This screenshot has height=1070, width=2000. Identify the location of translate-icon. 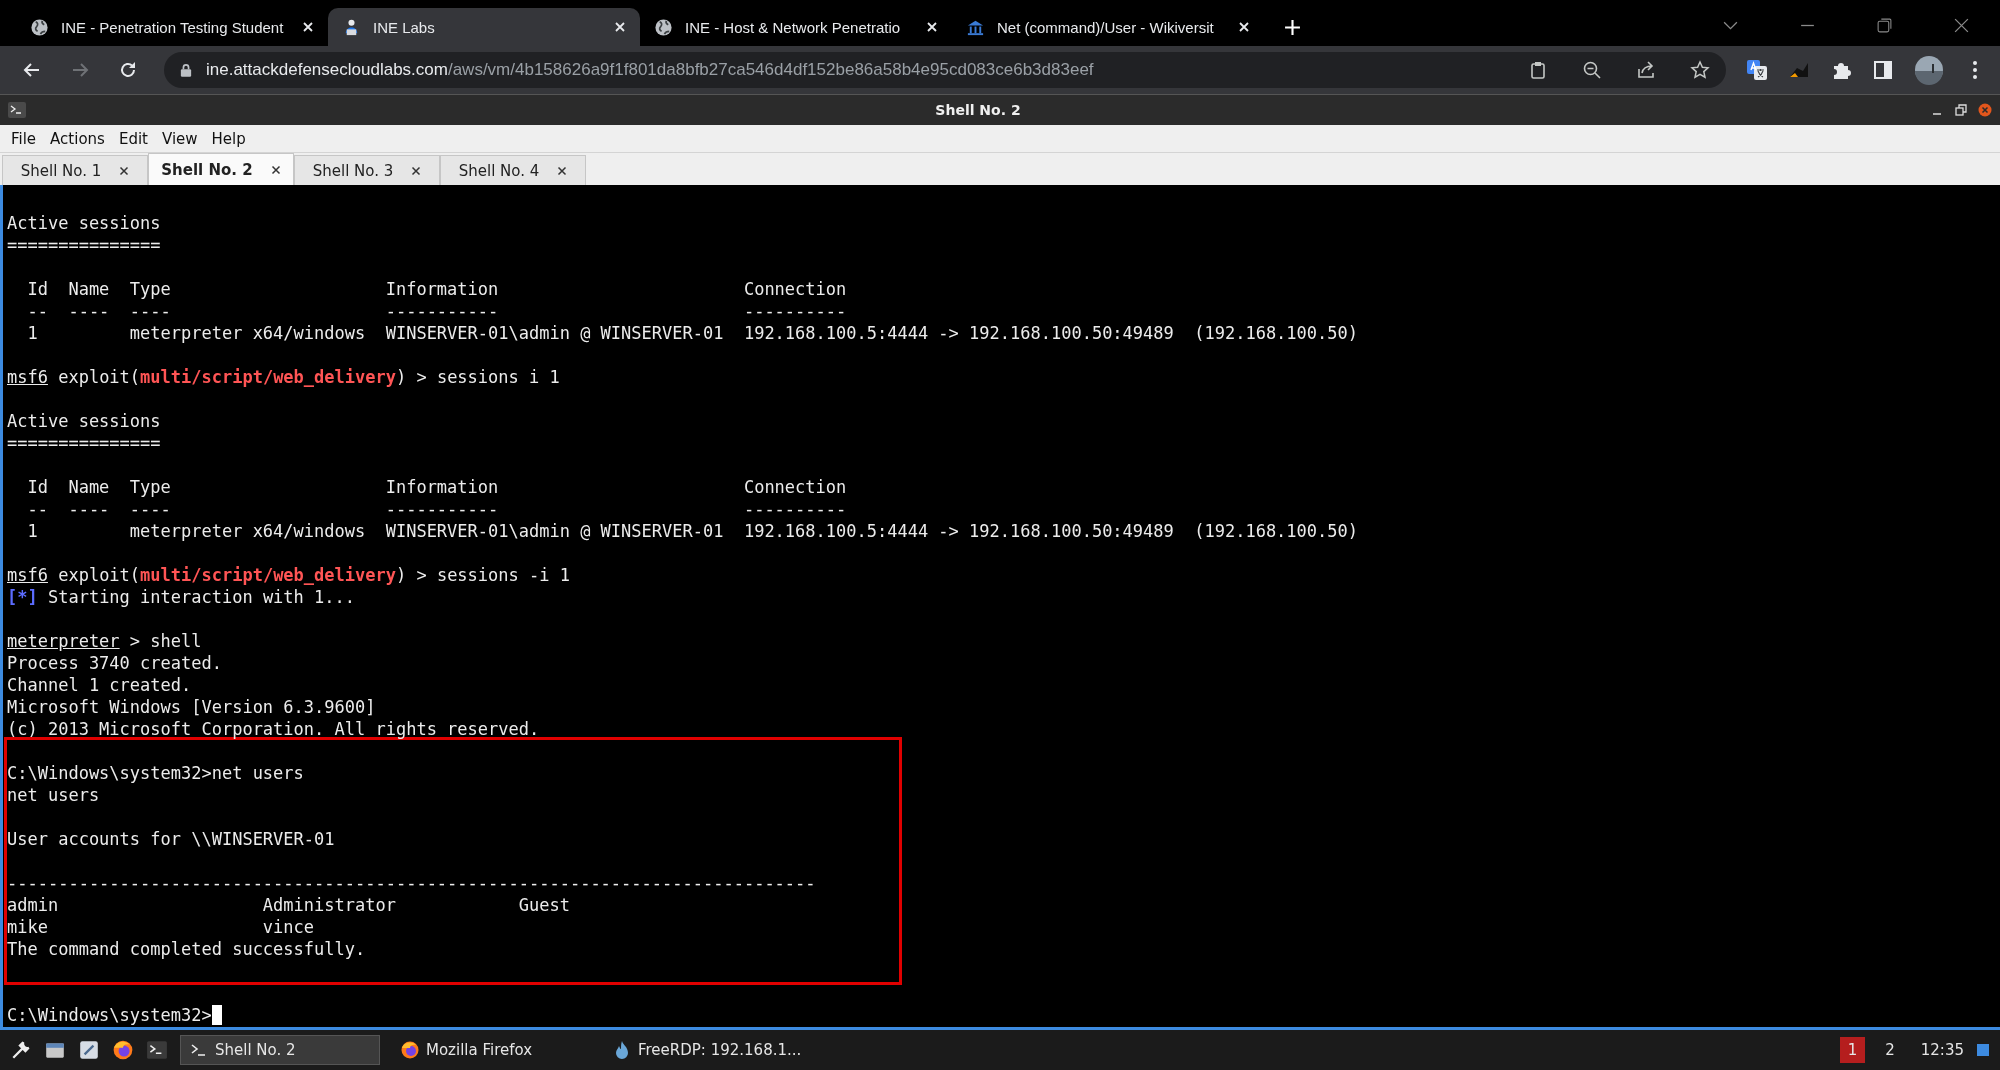
(1757, 70).